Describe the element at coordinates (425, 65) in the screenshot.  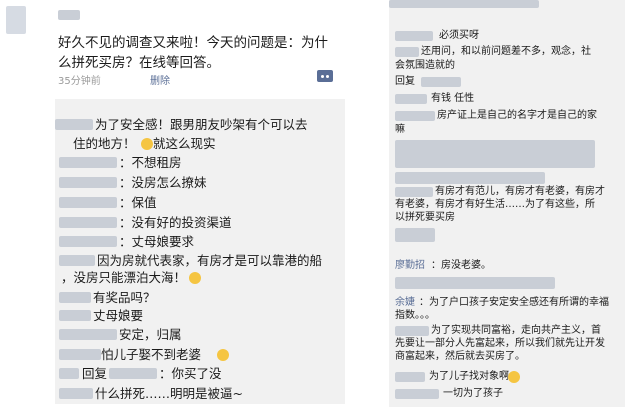
I see `comment-text: 会氛围造就的` at that location.